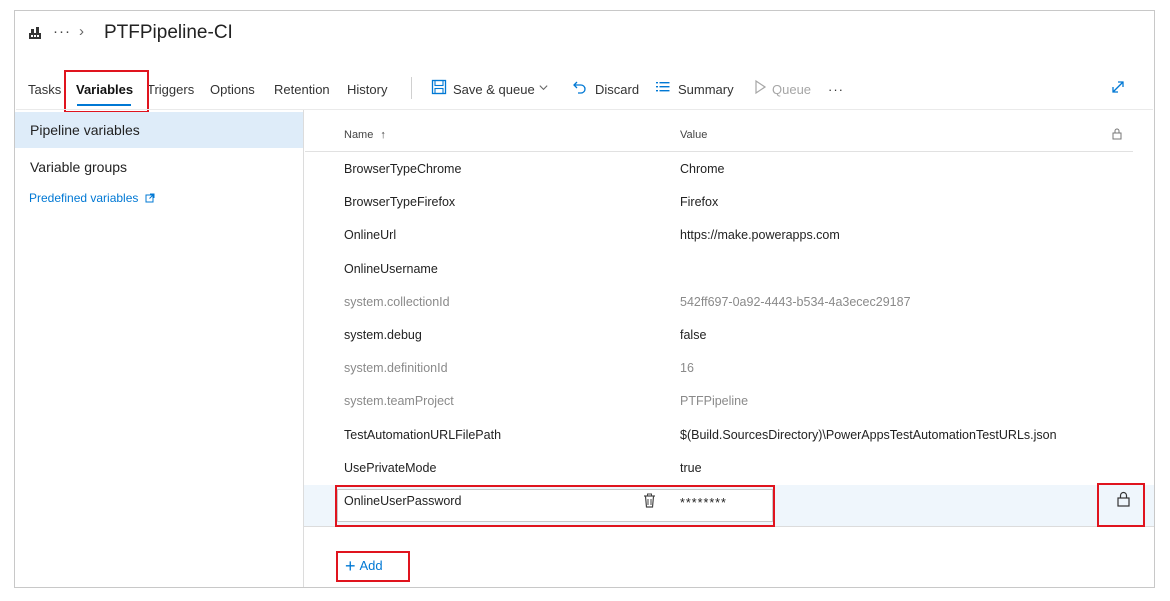 The image size is (1170, 601). I want to click on predefined-variables-link: Predefined variables, so click(92, 198).